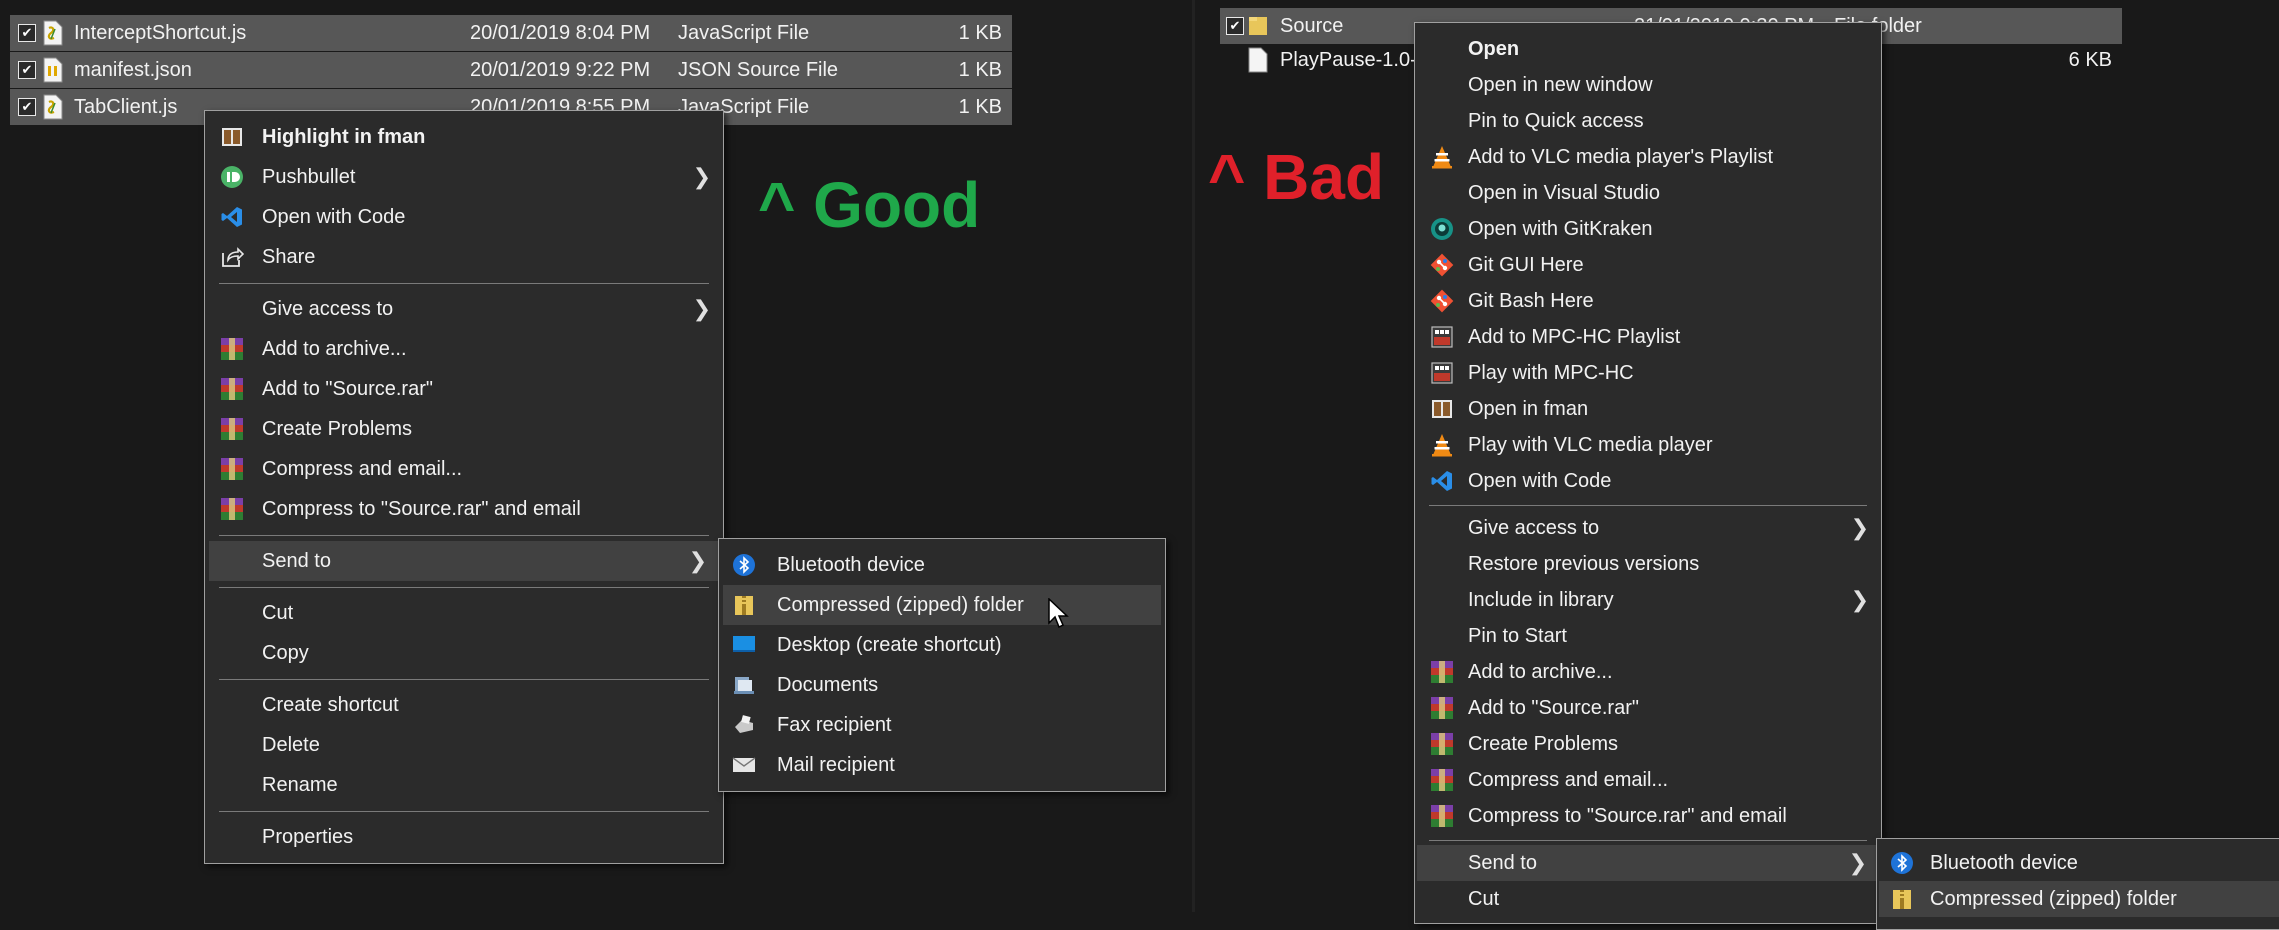 Image resolution: width=2279 pixels, height=930 pixels. I want to click on menu-item-label: Open with Code, so click(334, 216).